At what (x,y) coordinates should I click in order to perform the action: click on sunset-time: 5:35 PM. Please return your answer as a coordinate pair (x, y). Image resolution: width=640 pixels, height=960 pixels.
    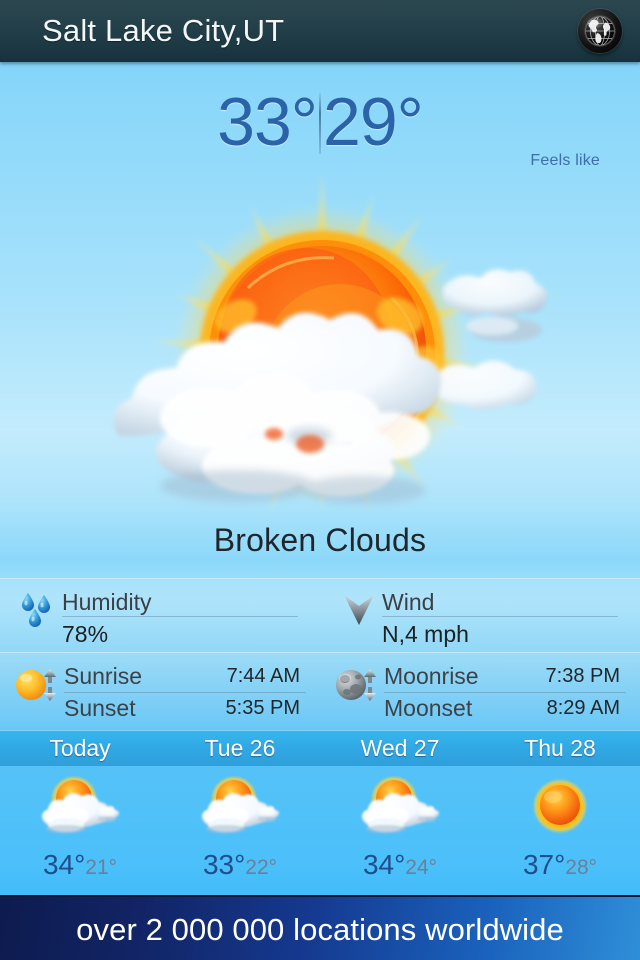
    Looking at the image, I should click on (262, 708).